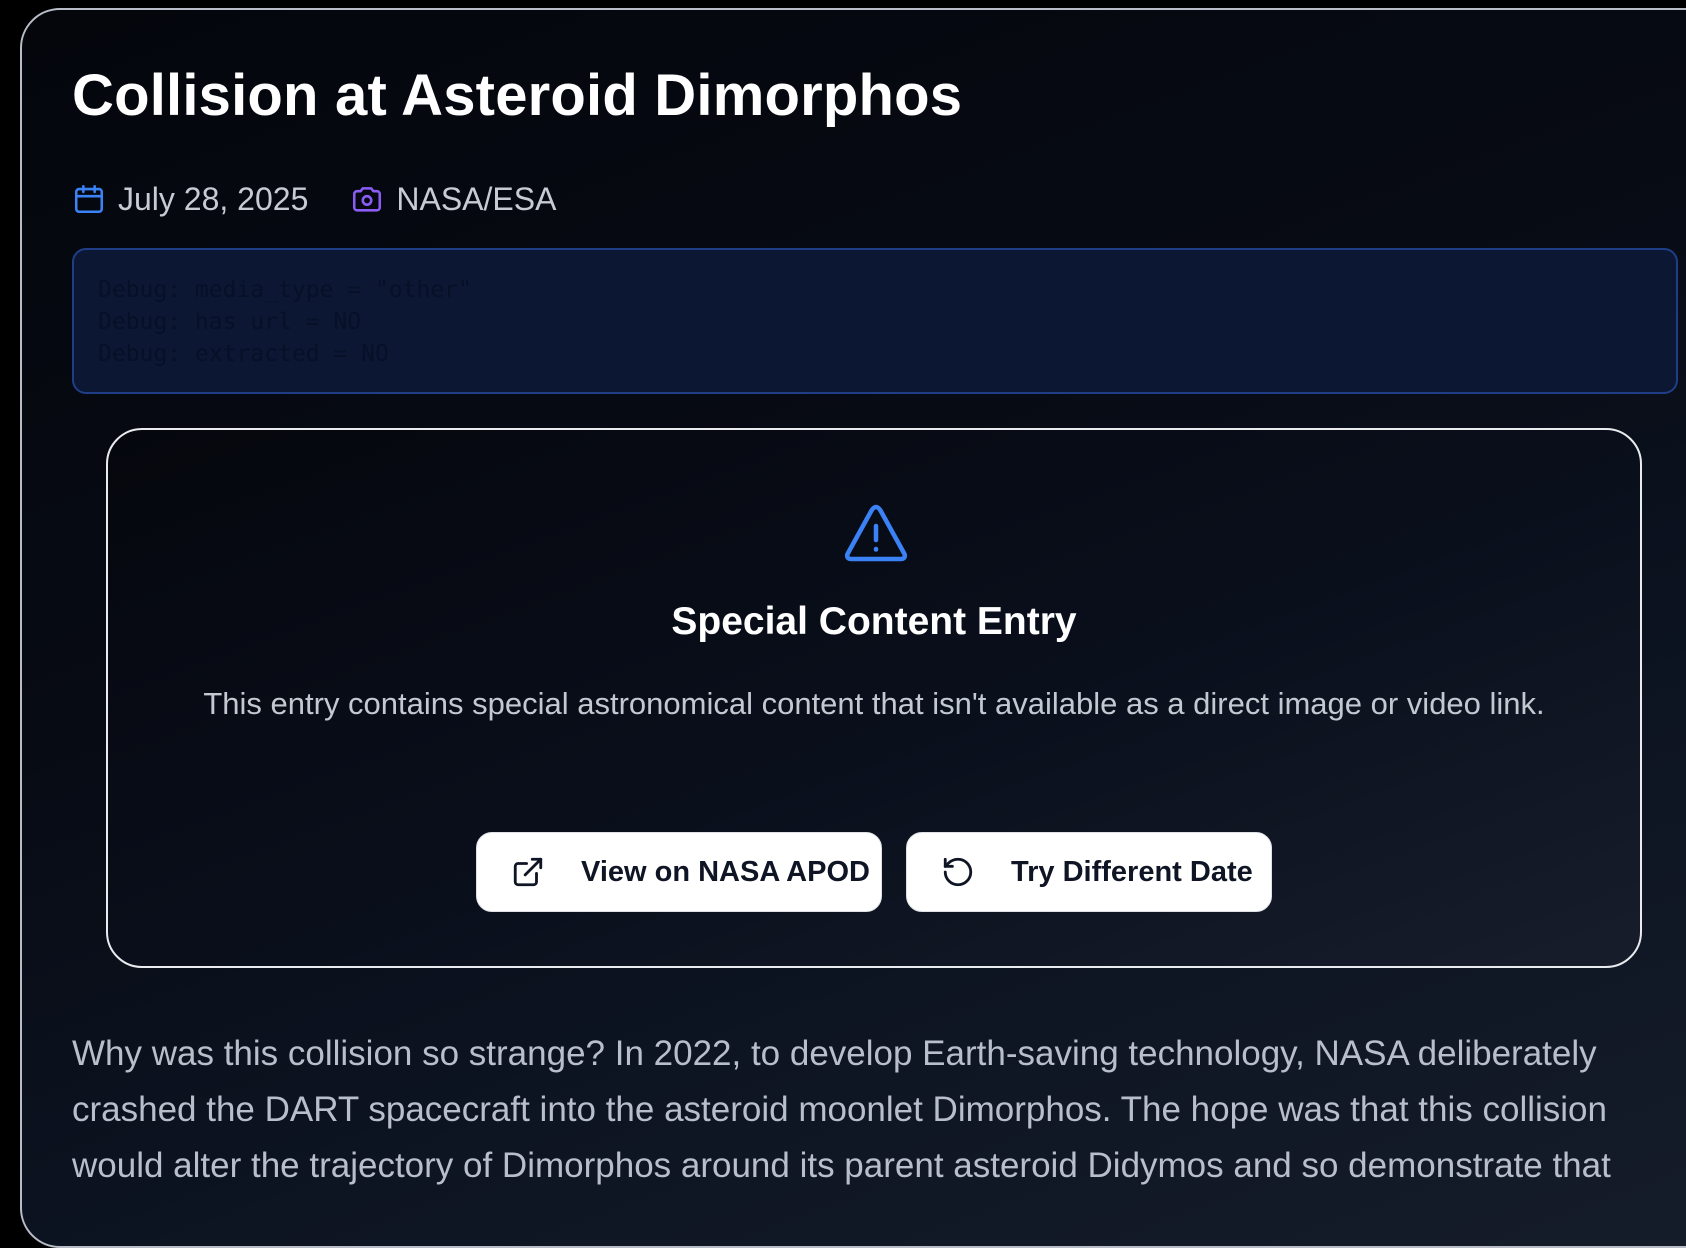 This screenshot has width=1686, height=1248. Describe the element at coordinates (1132, 871) in the screenshot. I see `try-different-date-label: Try Different Date` at that location.